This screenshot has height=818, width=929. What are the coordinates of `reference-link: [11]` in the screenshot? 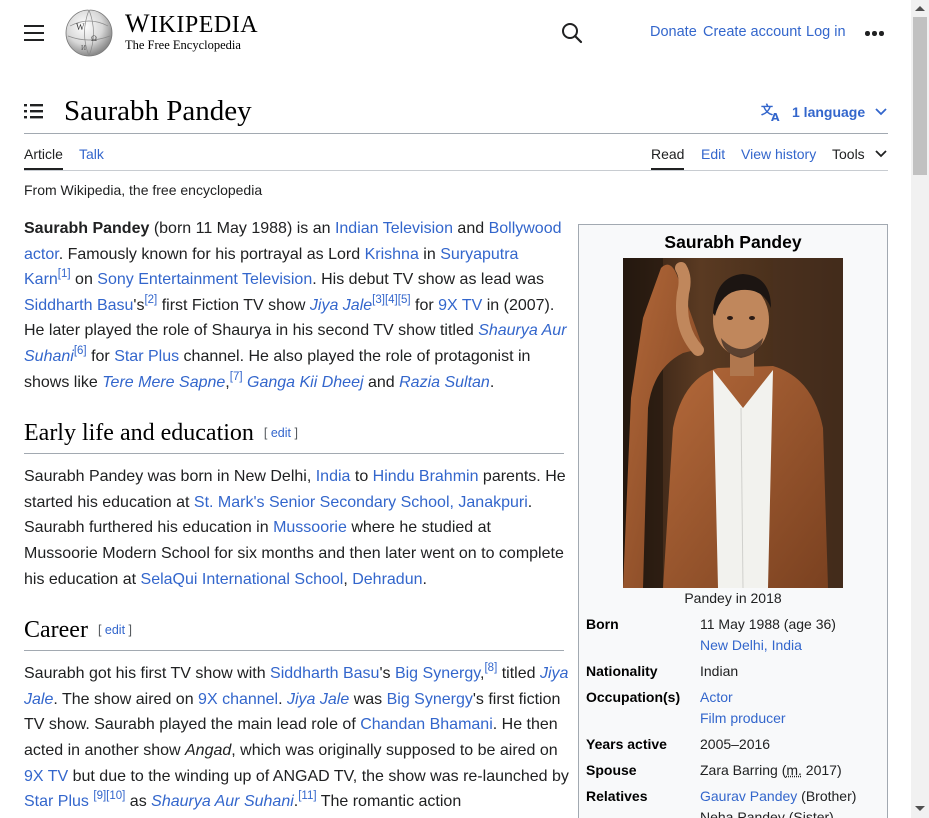 It's located at (307, 796).